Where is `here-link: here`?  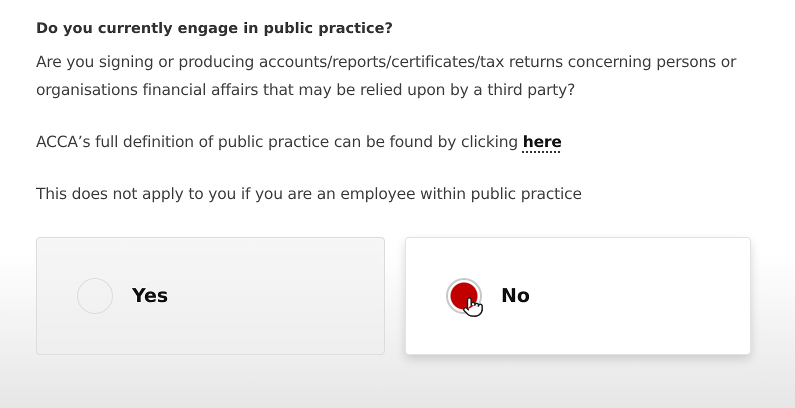 here-link: here is located at coordinates (542, 142).